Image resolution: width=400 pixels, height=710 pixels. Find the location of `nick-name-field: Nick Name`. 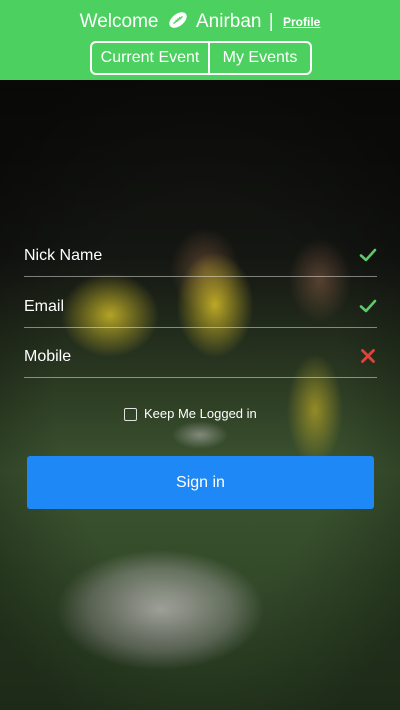

nick-name-field: Nick Name is located at coordinates (200, 258).